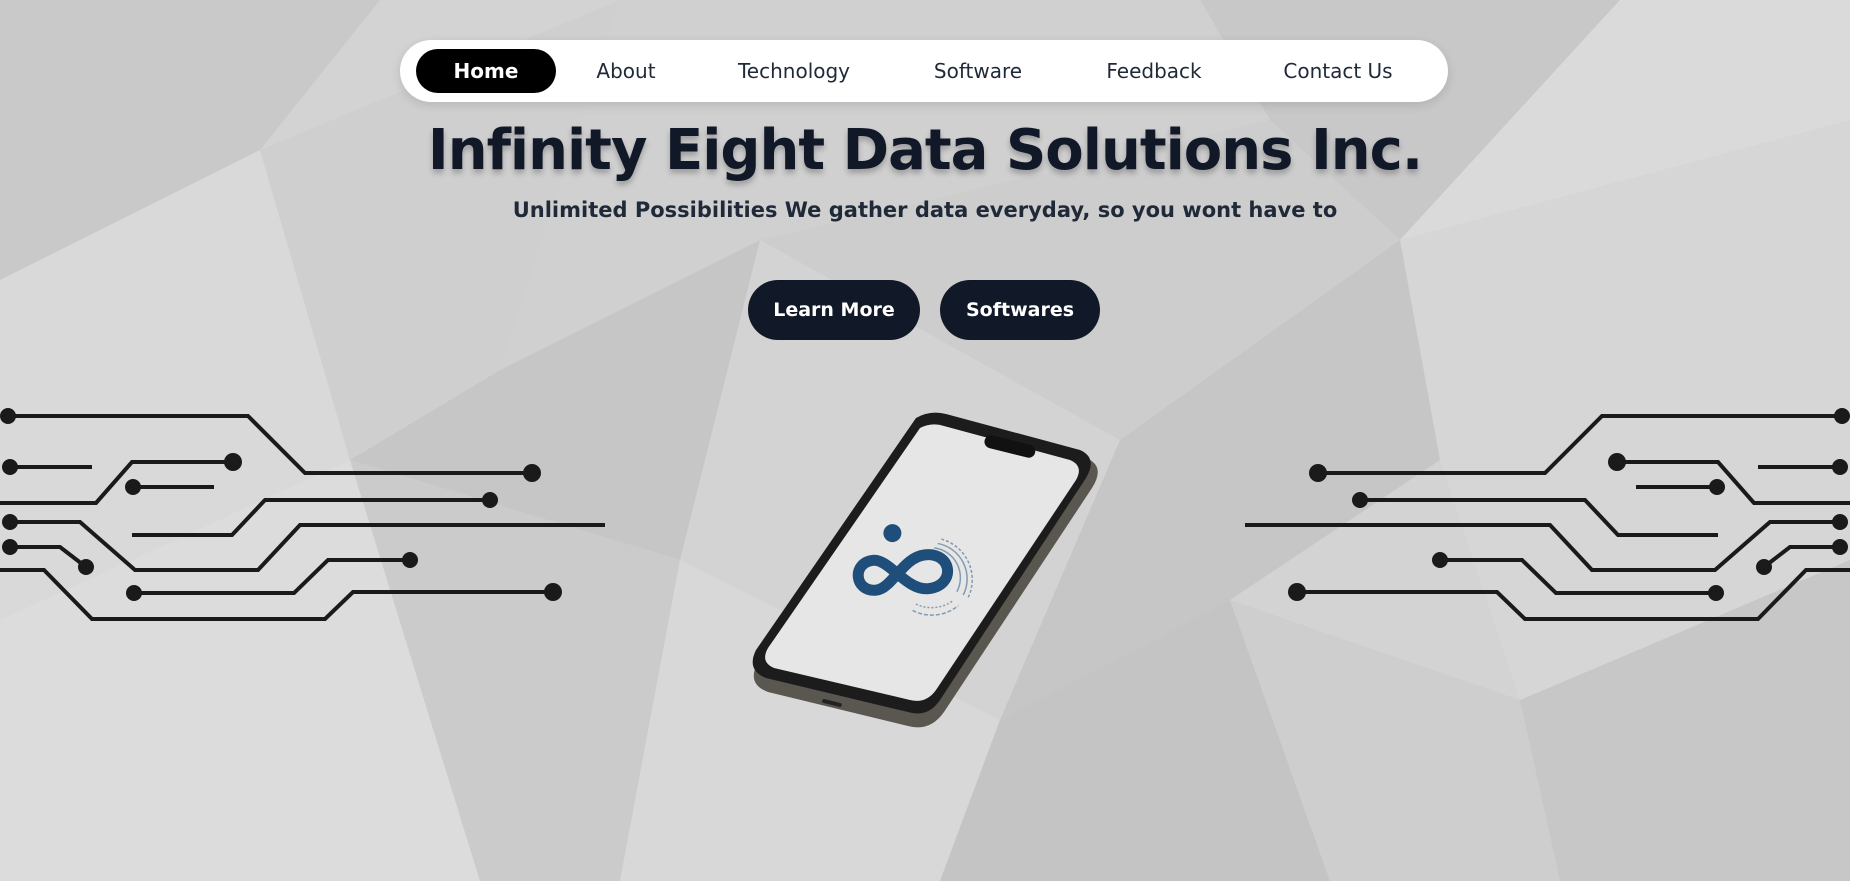  What do you see at coordinates (486, 71) in the screenshot?
I see `nav-item-home: Home` at bounding box center [486, 71].